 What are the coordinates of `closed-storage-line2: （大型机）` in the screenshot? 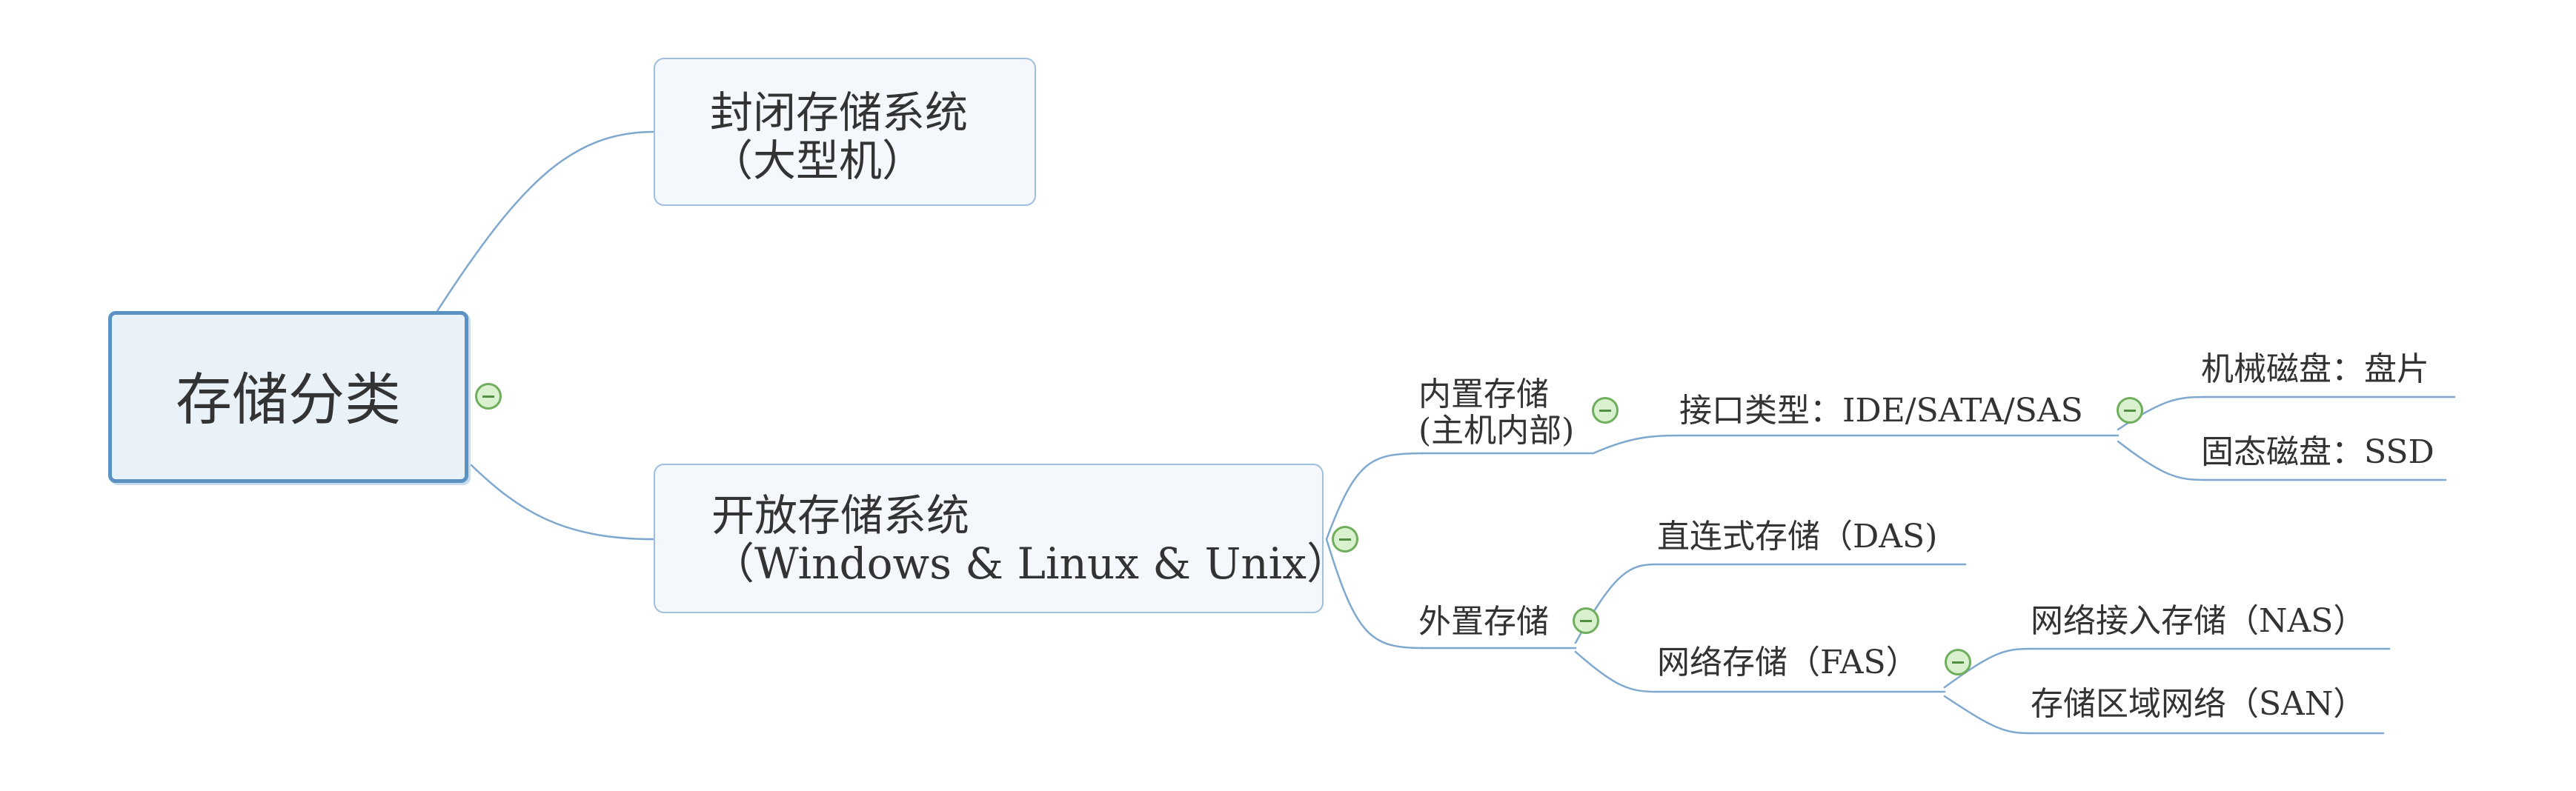 It's located at (818, 160).